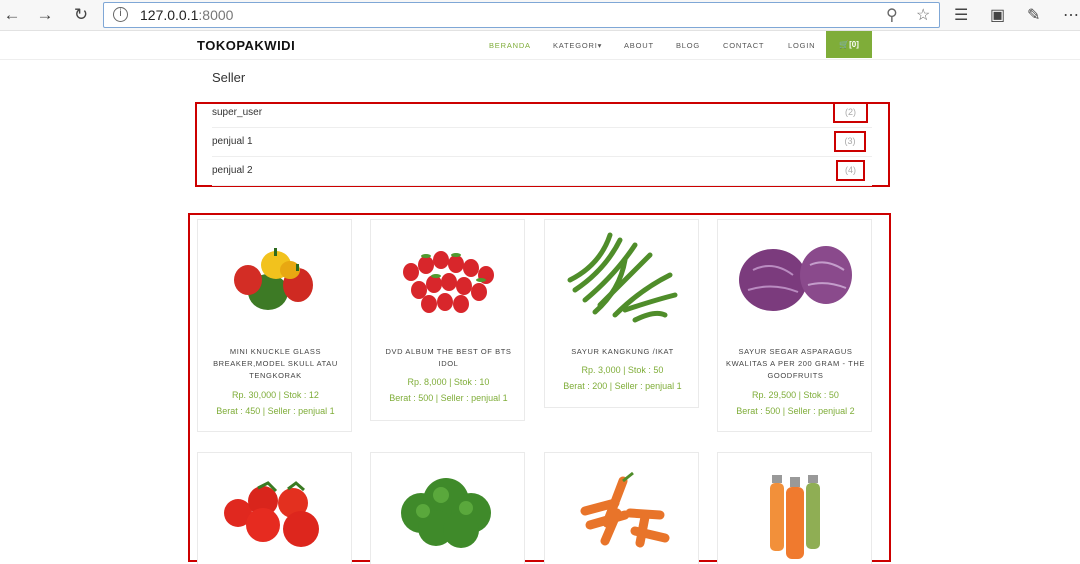  Describe the element at coordinates (600, 45) in the screenshot. I see `caret-down-icon: ▾` at that location.